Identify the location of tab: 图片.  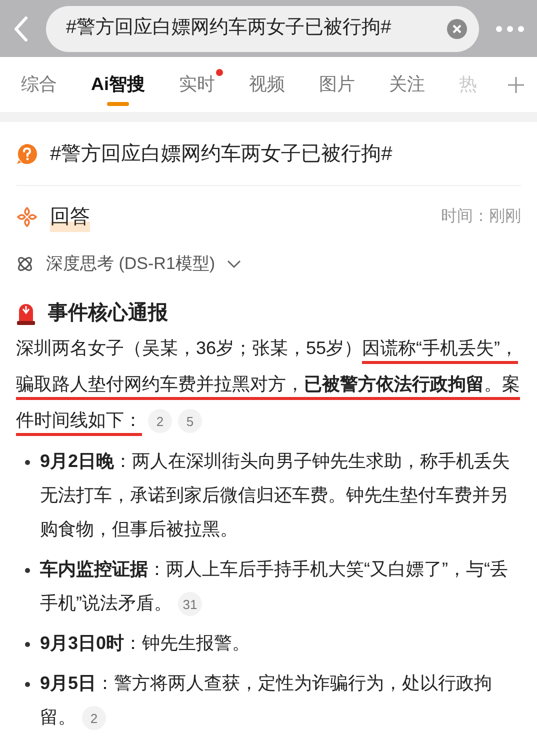
(337, 84).